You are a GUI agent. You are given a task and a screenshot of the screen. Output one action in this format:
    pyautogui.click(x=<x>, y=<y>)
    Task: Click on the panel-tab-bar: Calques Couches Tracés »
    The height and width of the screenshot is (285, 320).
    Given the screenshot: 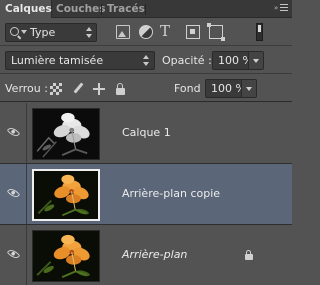 What is the action you would take?
    pyautogui.click(x=146, y=9)
    